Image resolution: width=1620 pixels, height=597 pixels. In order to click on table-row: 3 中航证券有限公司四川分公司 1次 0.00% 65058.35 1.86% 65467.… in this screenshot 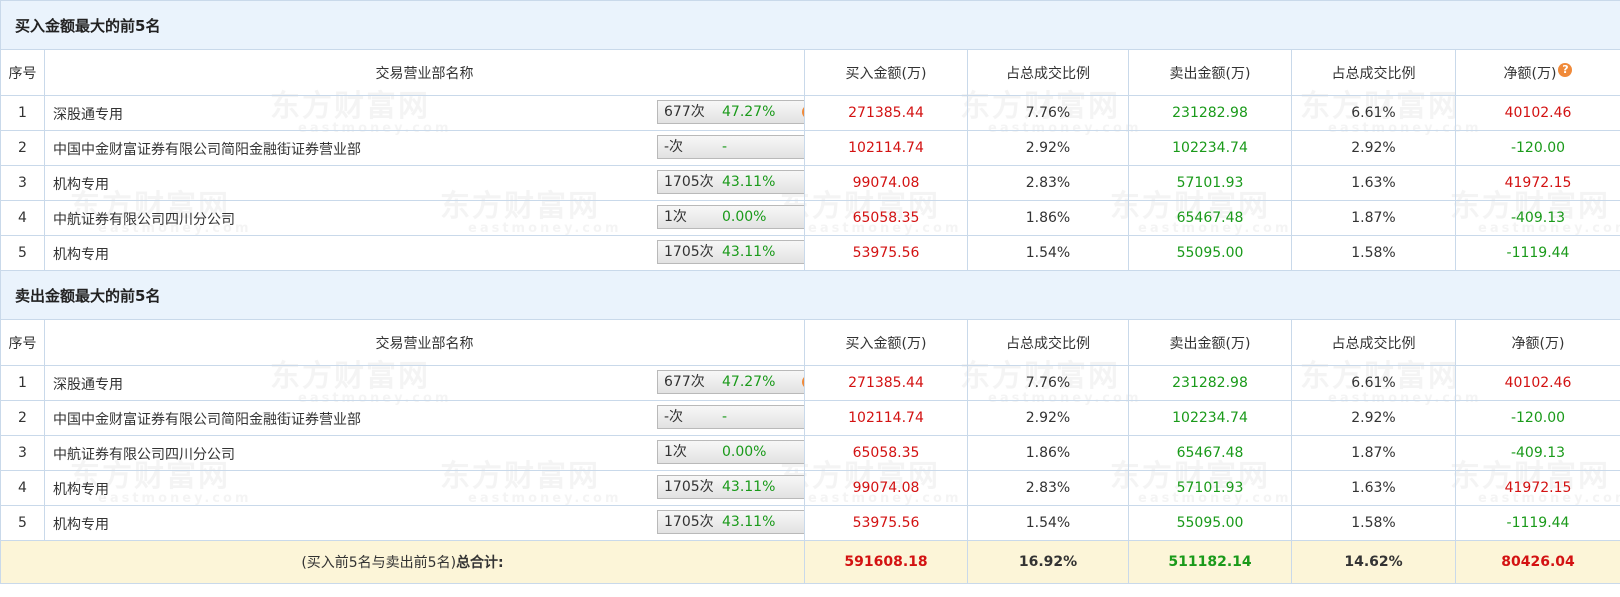, I will do `click(810, 453)`.